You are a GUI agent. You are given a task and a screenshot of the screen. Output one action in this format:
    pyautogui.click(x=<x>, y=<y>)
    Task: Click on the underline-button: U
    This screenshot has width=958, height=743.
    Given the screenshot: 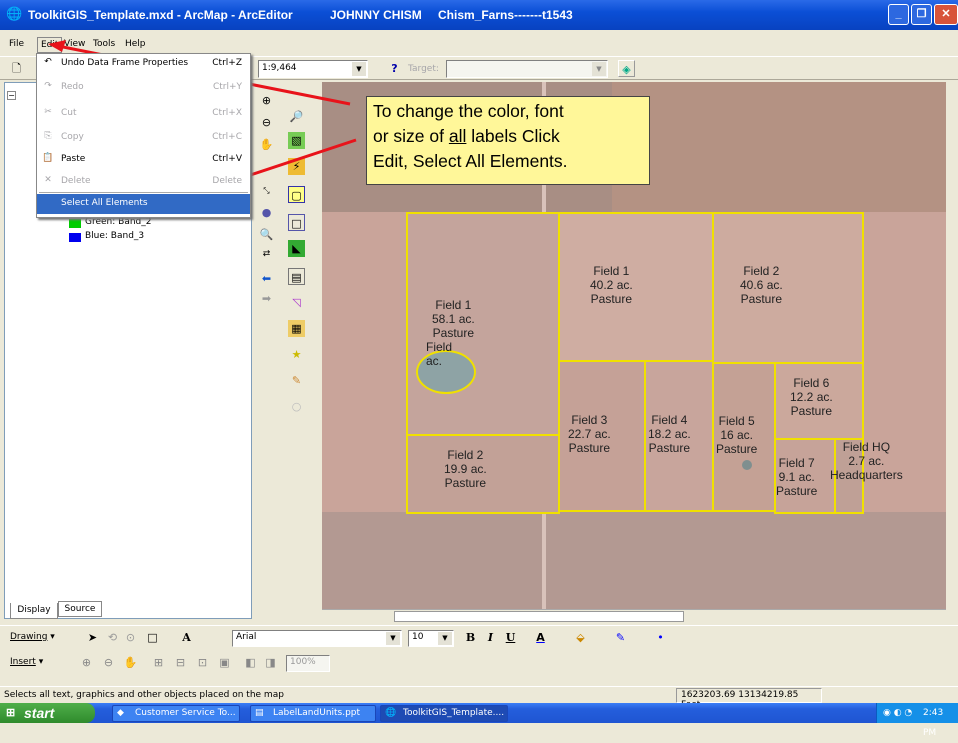 What is the action you would take?
    pyautogui.click(x=510, y=637)
    